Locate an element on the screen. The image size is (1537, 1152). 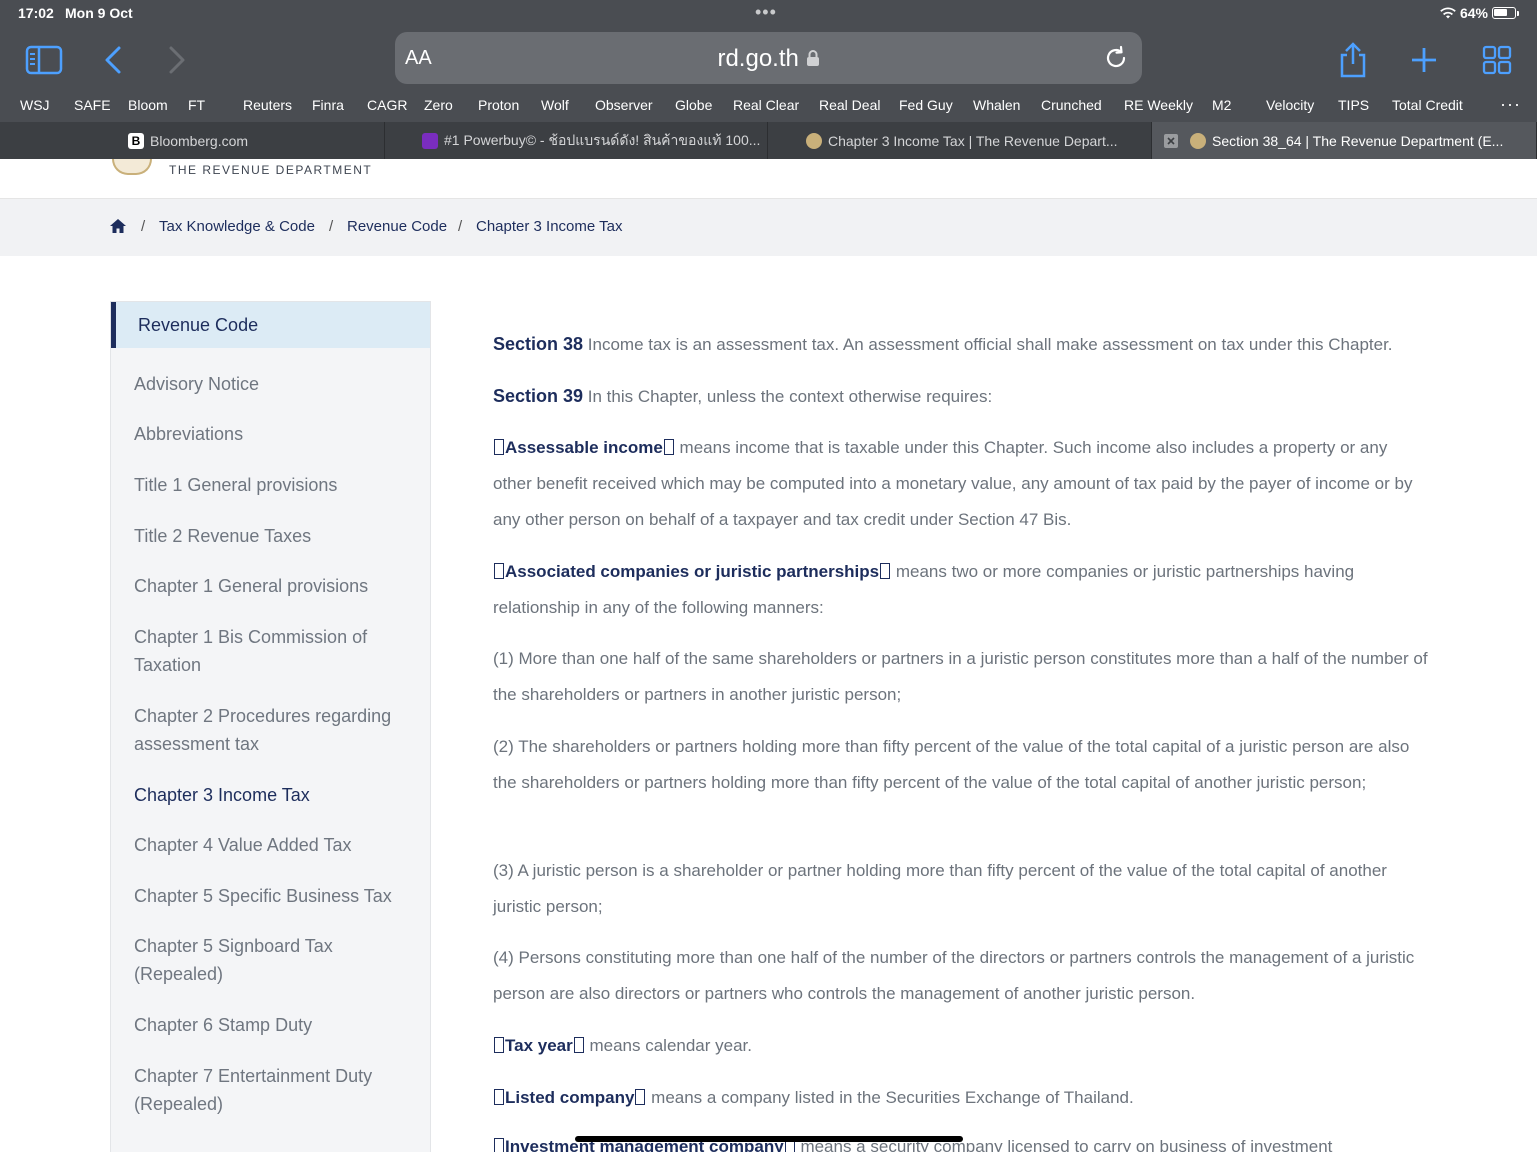
address-bar: AA rd.go.th is located at coordinates (768, 58).